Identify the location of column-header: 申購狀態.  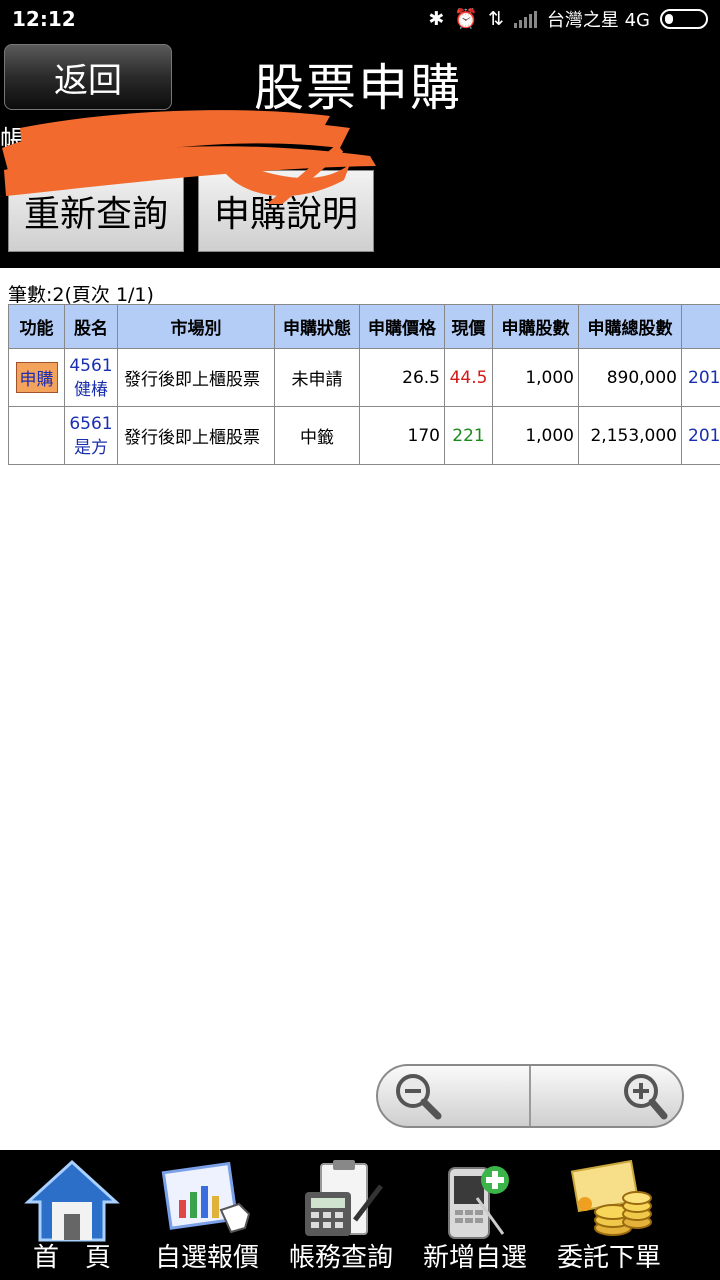
(317, 326).